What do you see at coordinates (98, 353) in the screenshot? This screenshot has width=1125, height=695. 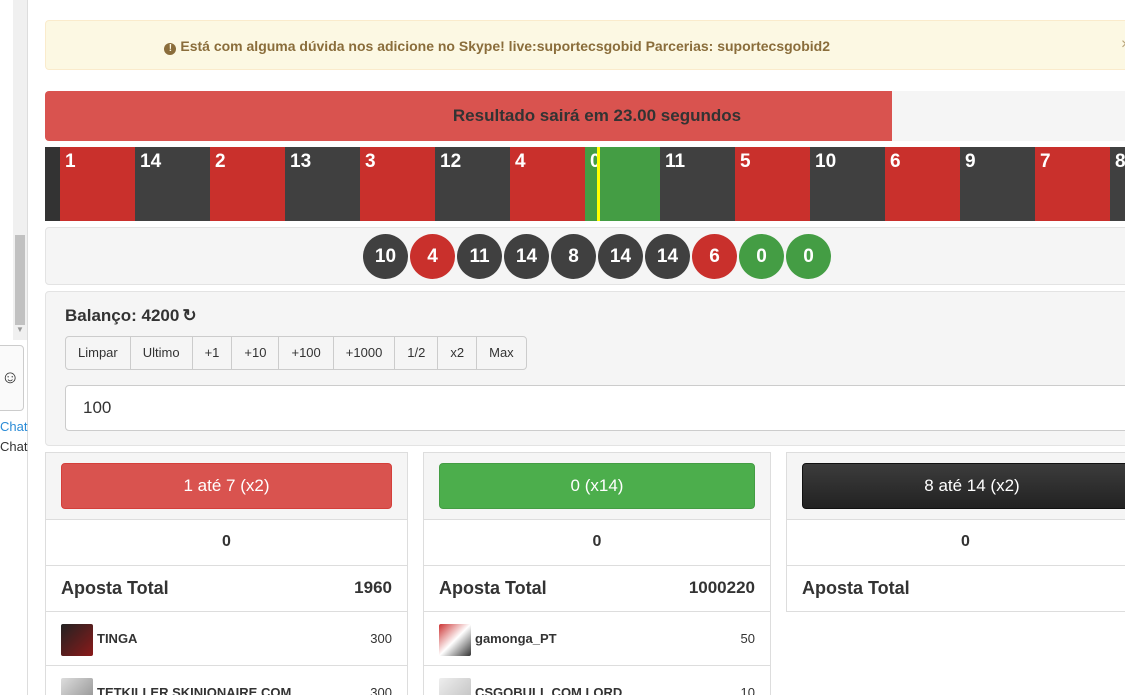 I see `bet-modifier-button: Limpar` at bounding box center [98, 353].